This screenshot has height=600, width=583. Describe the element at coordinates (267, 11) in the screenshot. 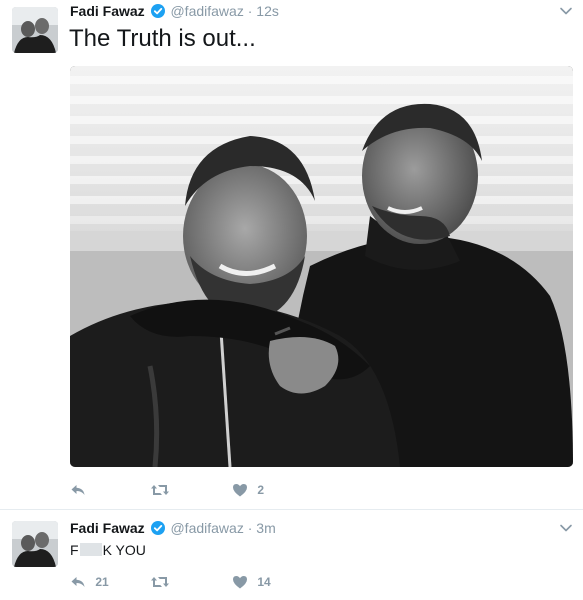

I see `timestamp: 12s` at that location.